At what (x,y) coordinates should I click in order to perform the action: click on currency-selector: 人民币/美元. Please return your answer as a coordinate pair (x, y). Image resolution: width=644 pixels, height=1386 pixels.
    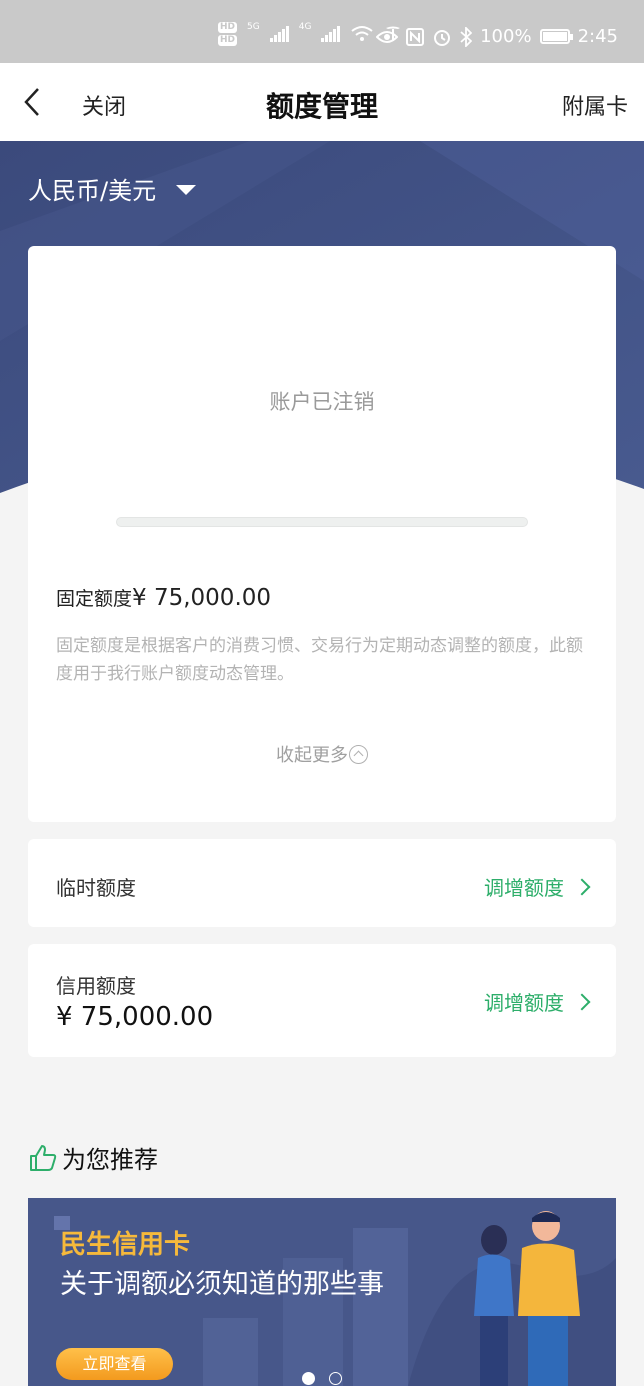
    Looking at the image, I should click on (112, 188).